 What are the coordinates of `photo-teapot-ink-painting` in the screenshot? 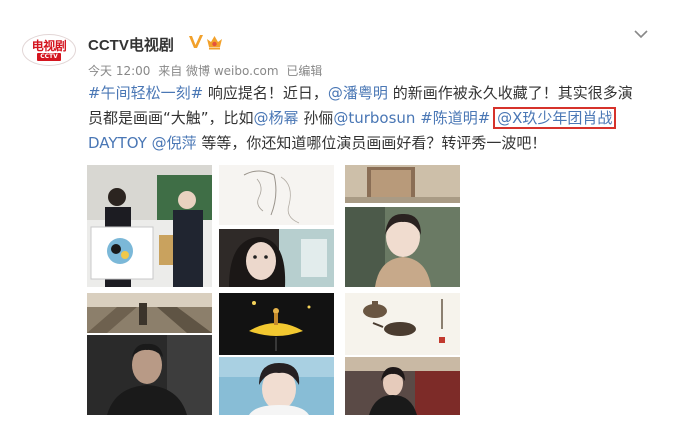 It's located at (402, 324).